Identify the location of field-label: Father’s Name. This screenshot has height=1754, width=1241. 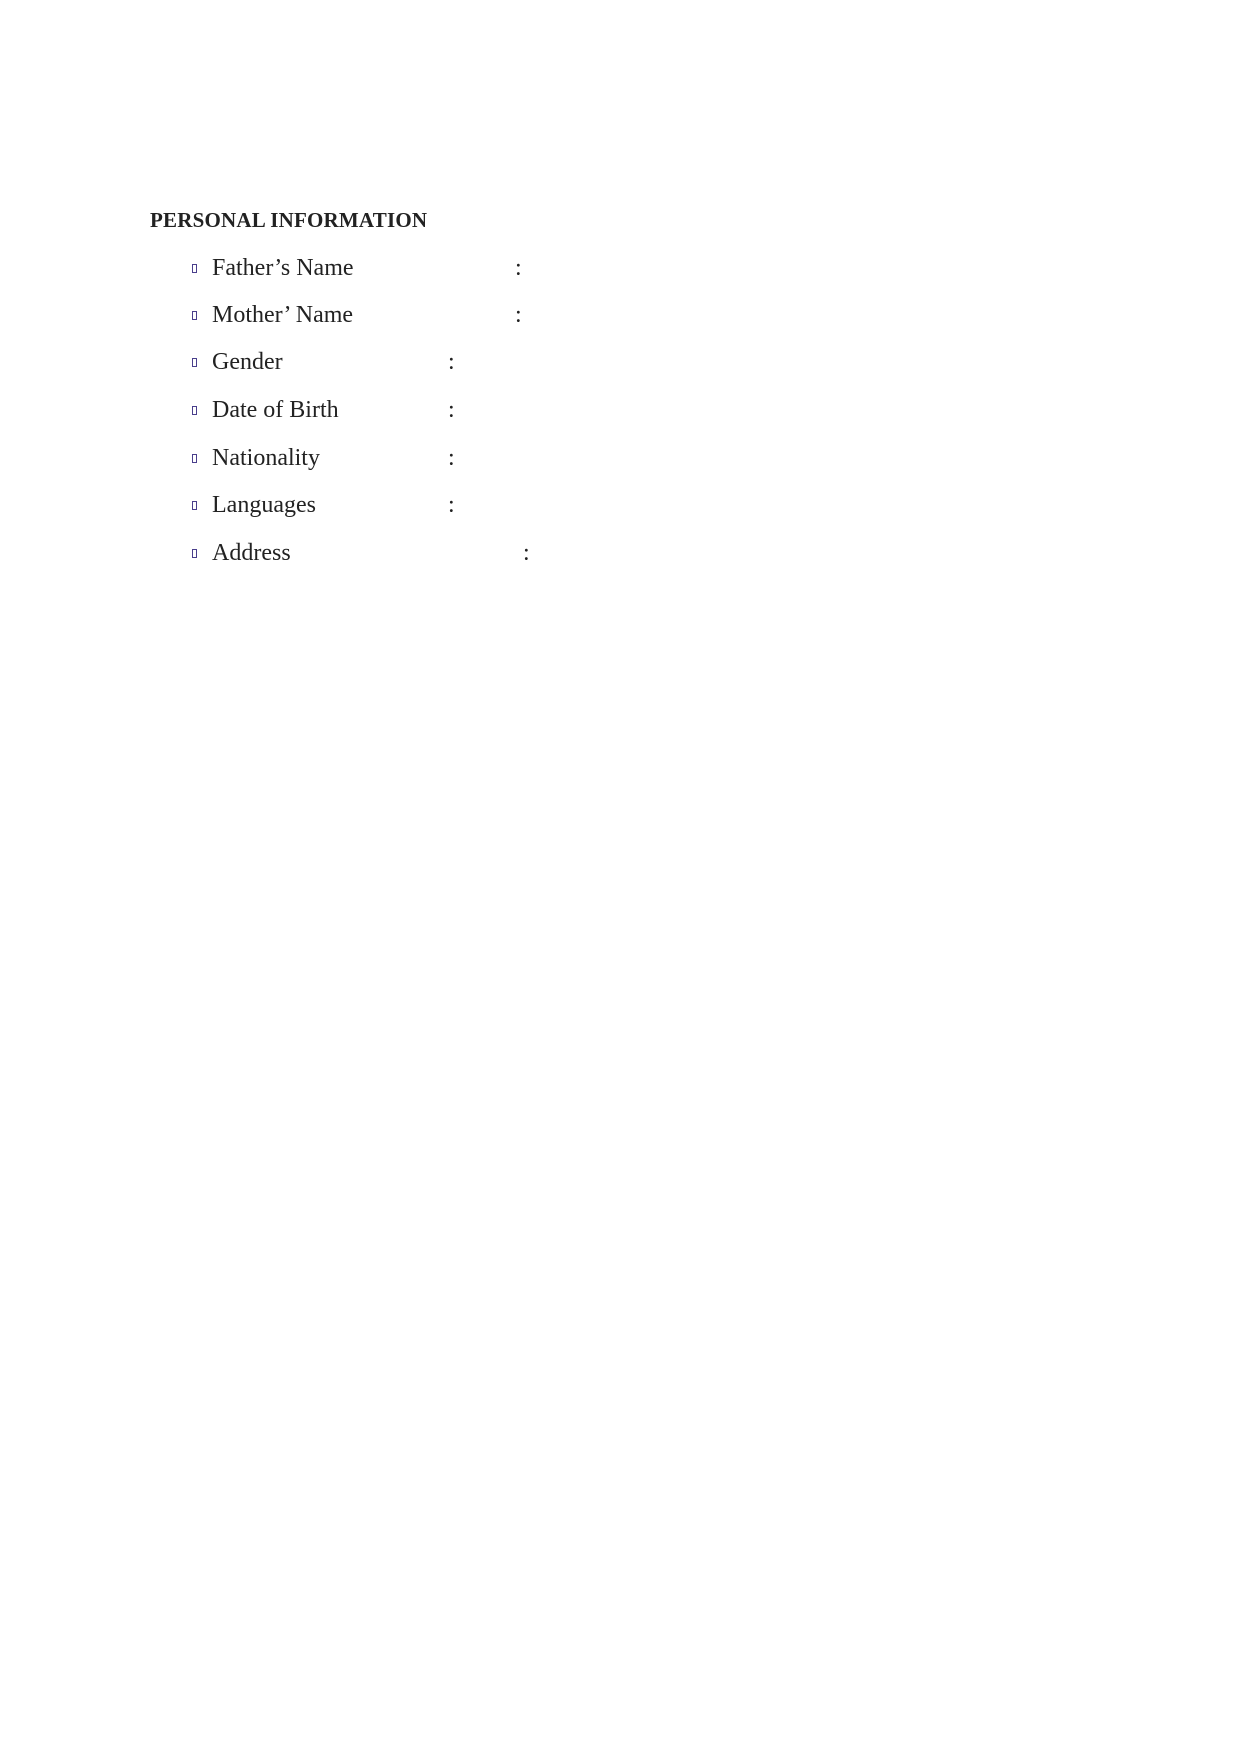
(283, 268).